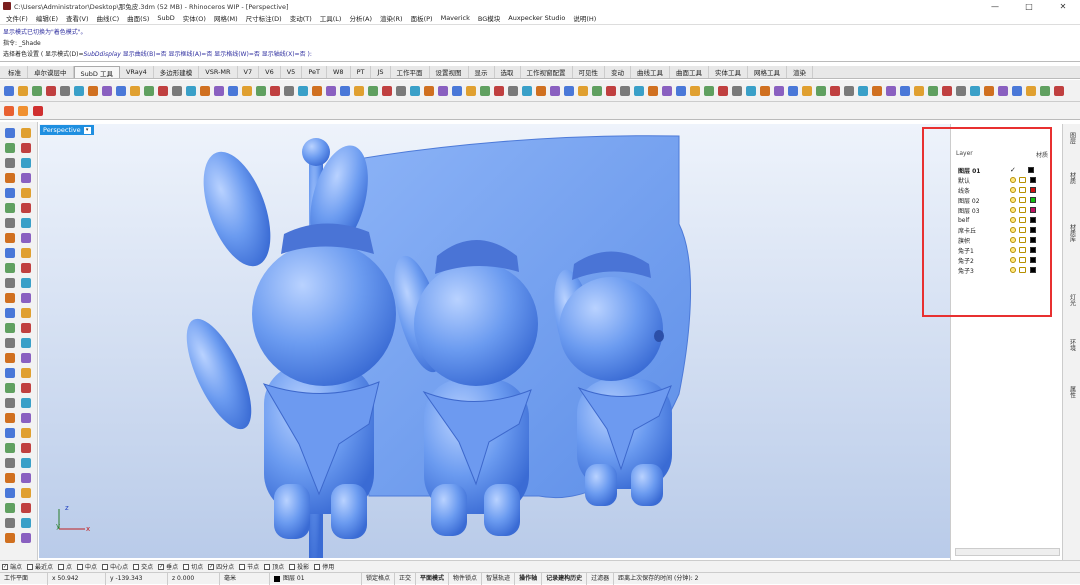 This screenshot has width=1080, height=585. What do you see at coordinates (410, 72) in the screenshot?
I see `tab-cplane: 工作平面` at bounding box center [410, 72].